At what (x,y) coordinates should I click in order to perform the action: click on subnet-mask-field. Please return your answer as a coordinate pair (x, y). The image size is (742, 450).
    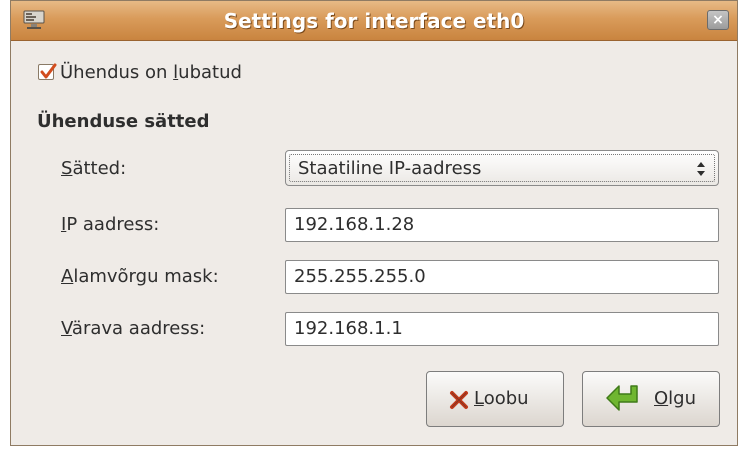
    Looking at the image, I should click on (499, 276).